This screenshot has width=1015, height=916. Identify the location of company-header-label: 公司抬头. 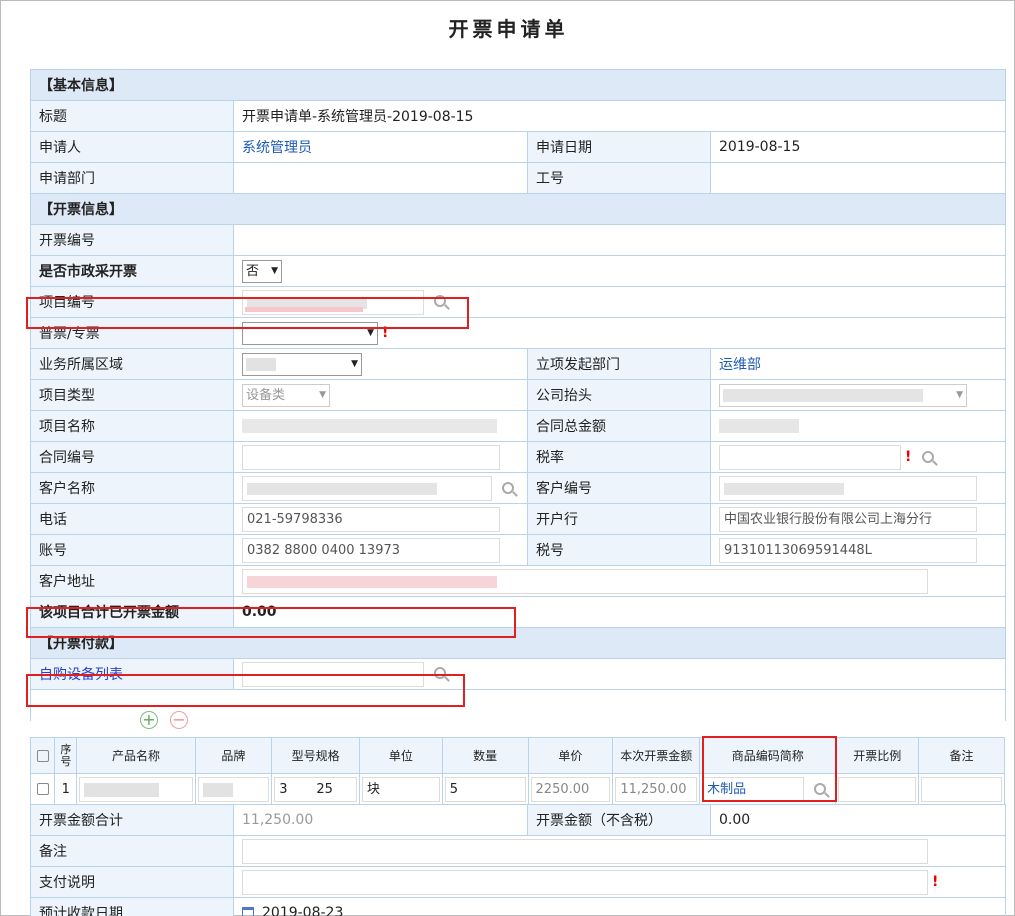
(619, 395).